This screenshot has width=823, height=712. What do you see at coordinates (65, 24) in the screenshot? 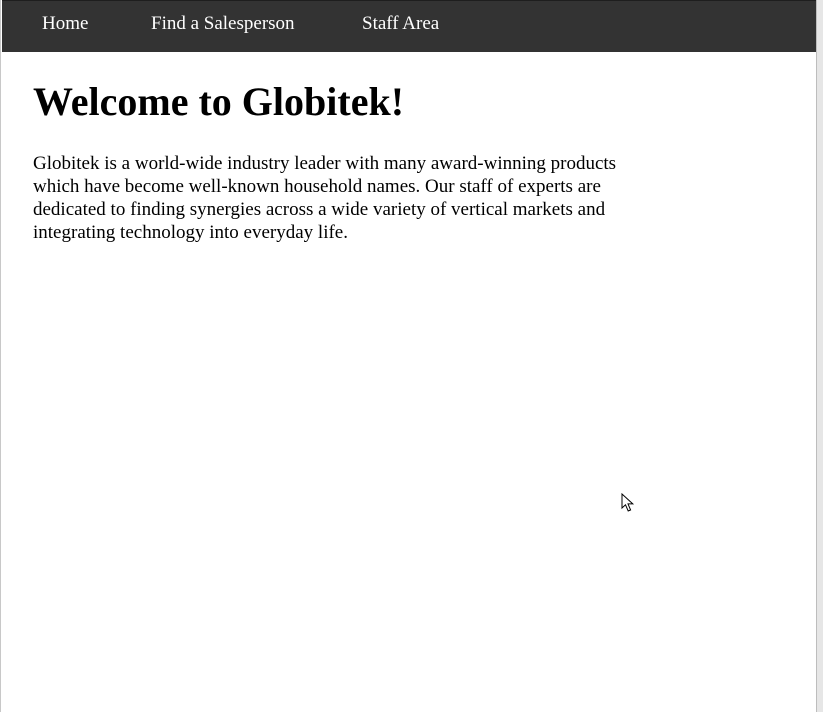
I see `nav-link-home: Home` at bounding box center [65, 24].